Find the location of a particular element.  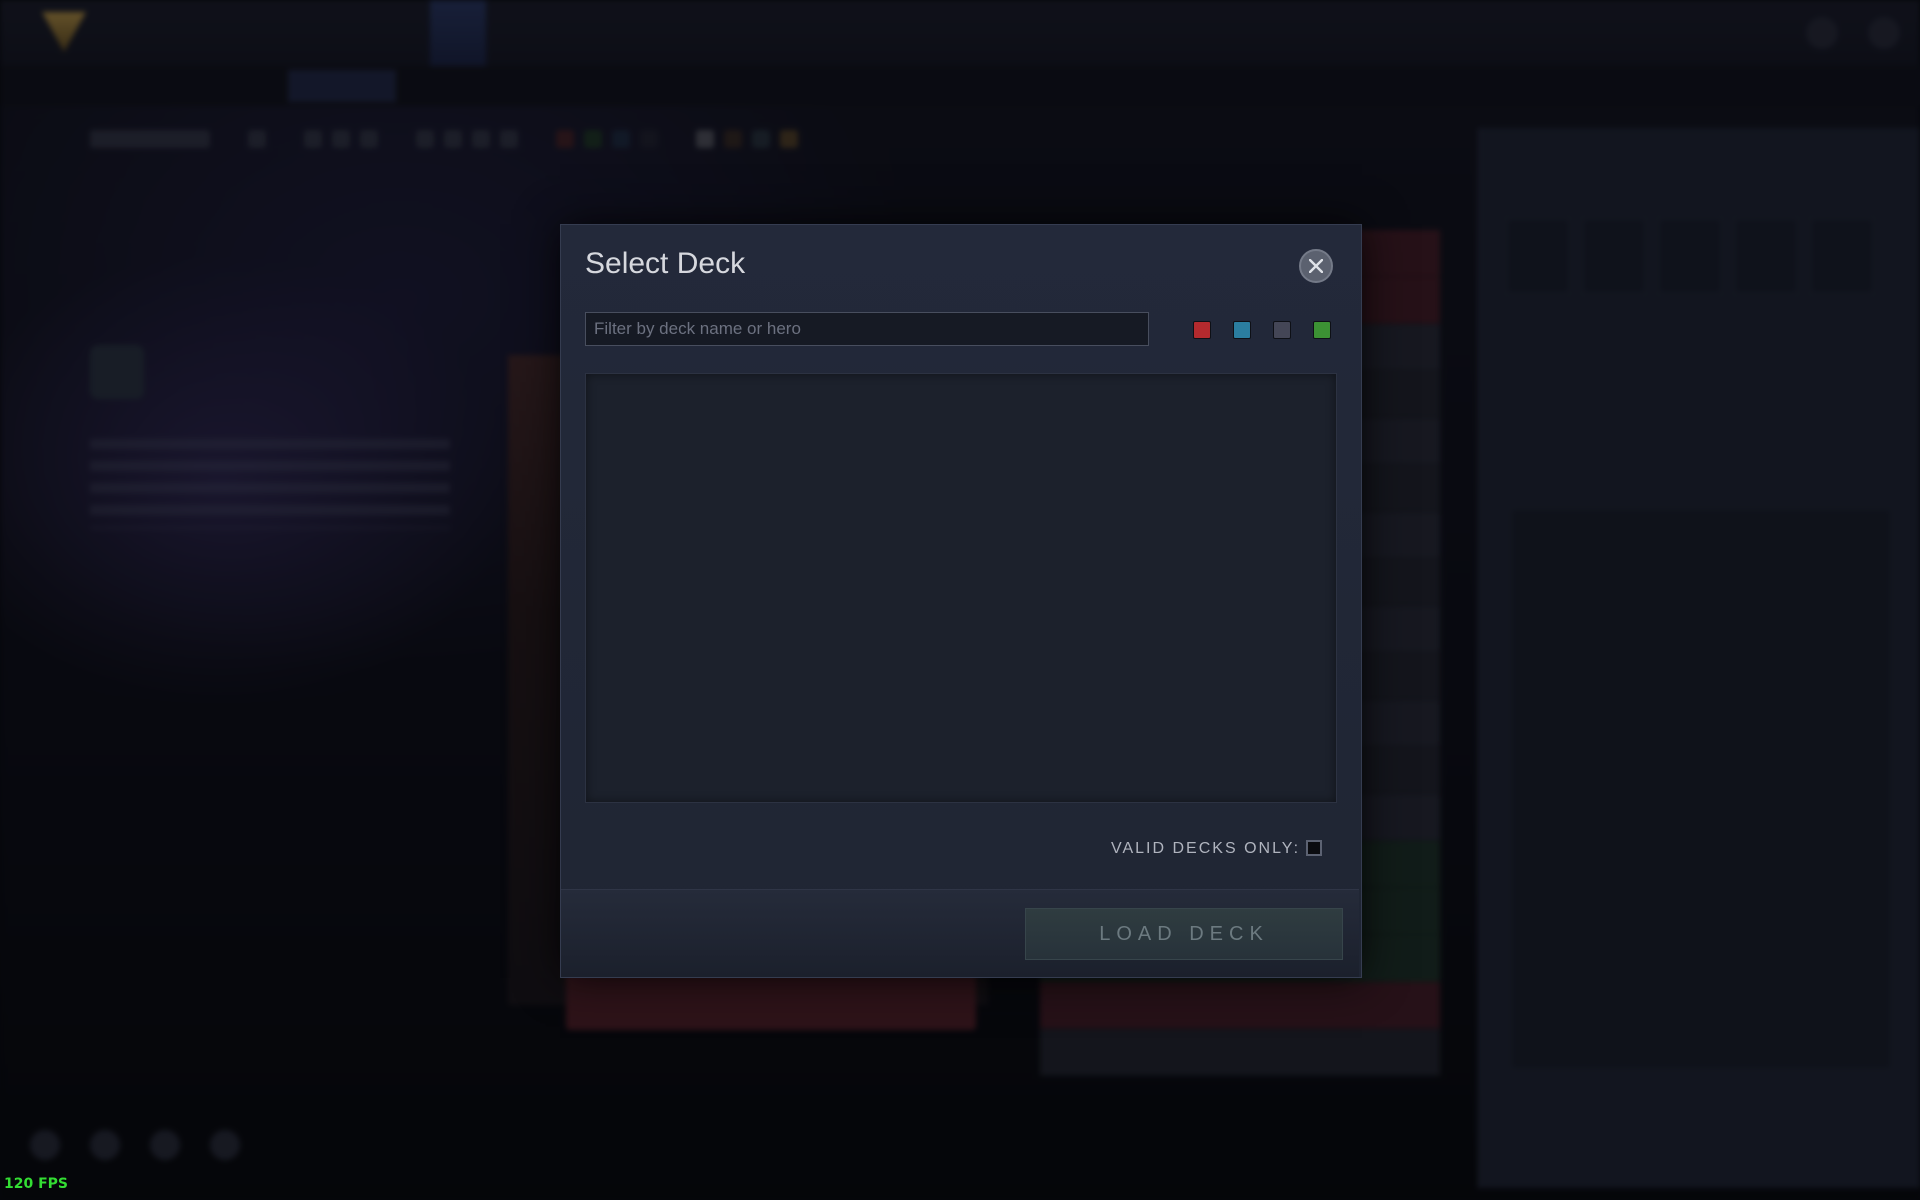

color-filter-blue is located at coordinates (1242, 330).